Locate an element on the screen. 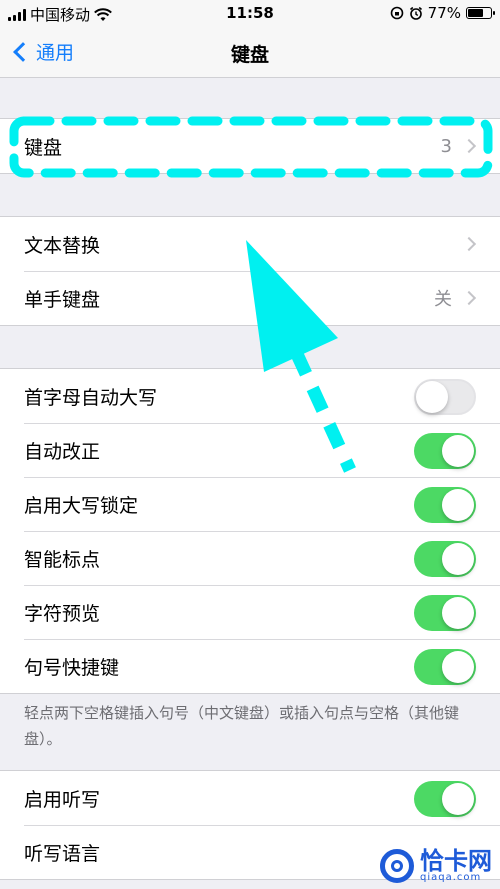 This screenshot has width=500, height=889. battery-icon is located at coordinates (480, 13).